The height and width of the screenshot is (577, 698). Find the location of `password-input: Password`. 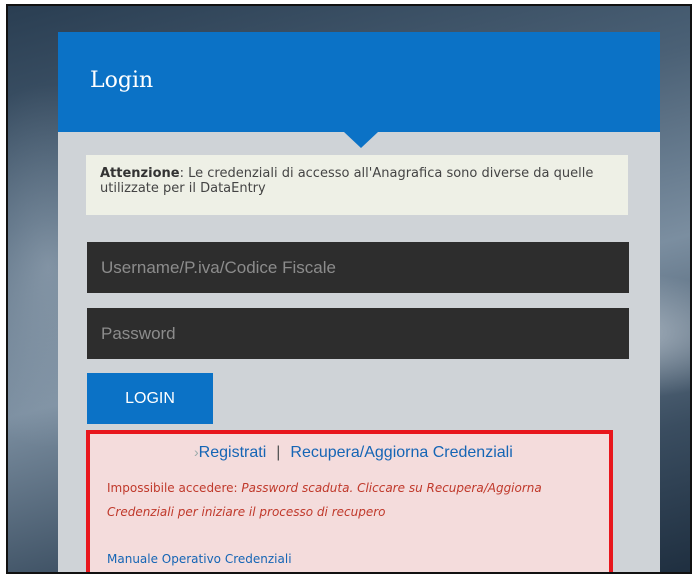

password-input: Password is located at coordinates (358, 333).